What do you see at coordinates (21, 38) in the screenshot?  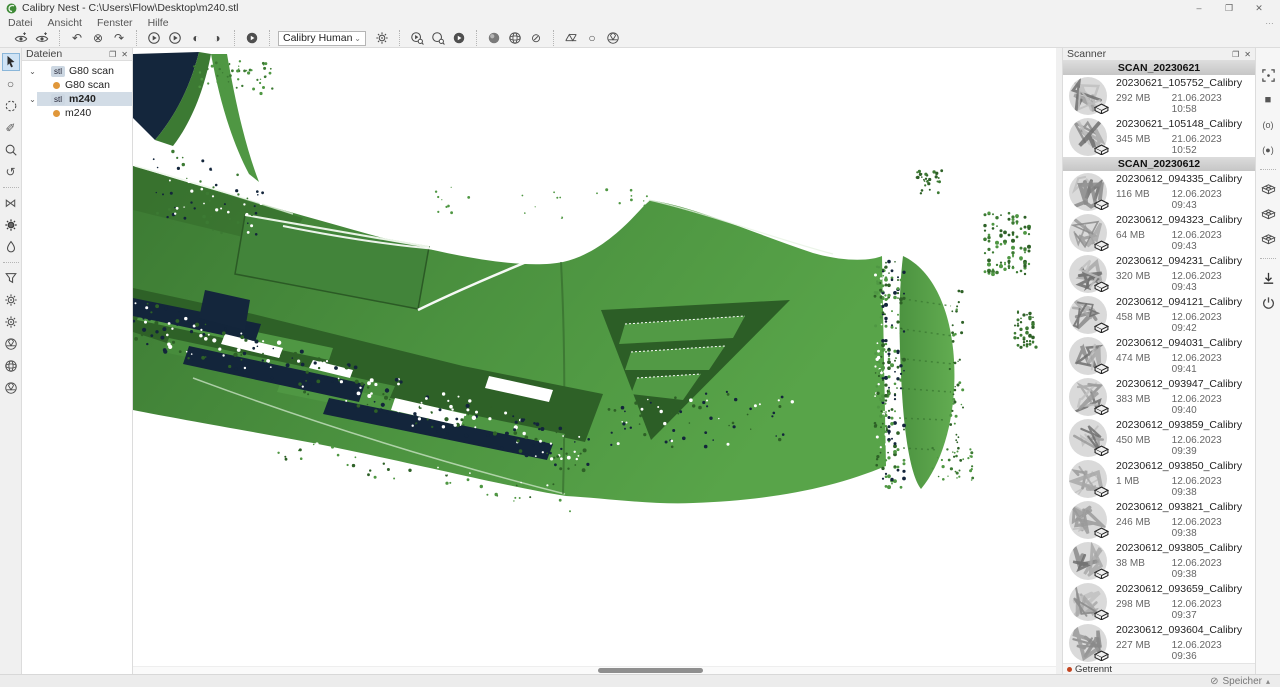 I see `import-view-icon` at bounding box center [21, 38].